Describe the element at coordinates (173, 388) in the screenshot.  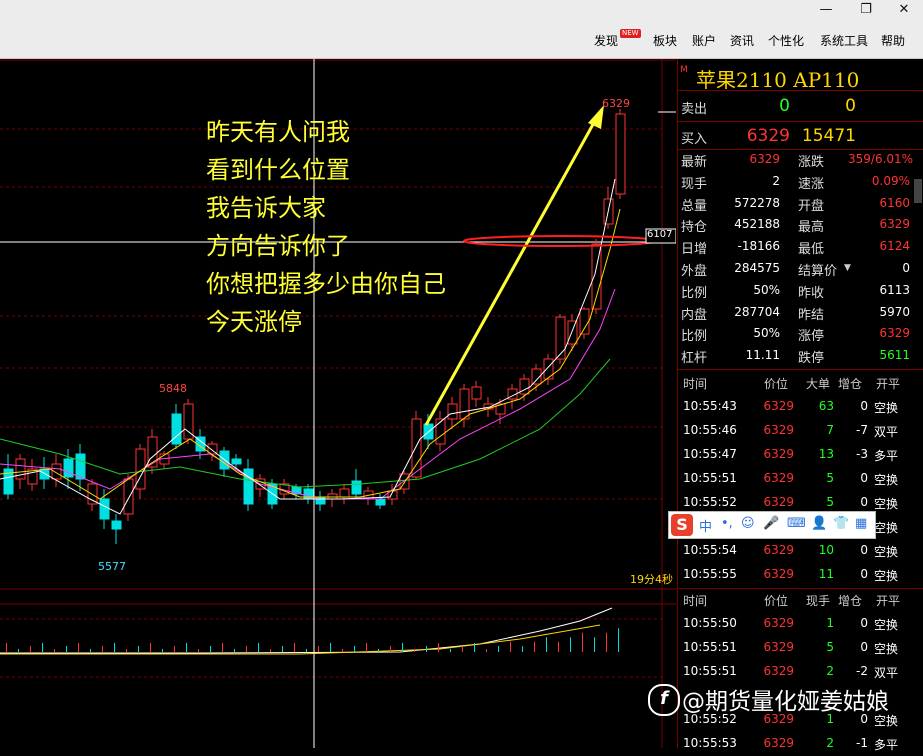
I see `high-price-label: 5848` at that location.